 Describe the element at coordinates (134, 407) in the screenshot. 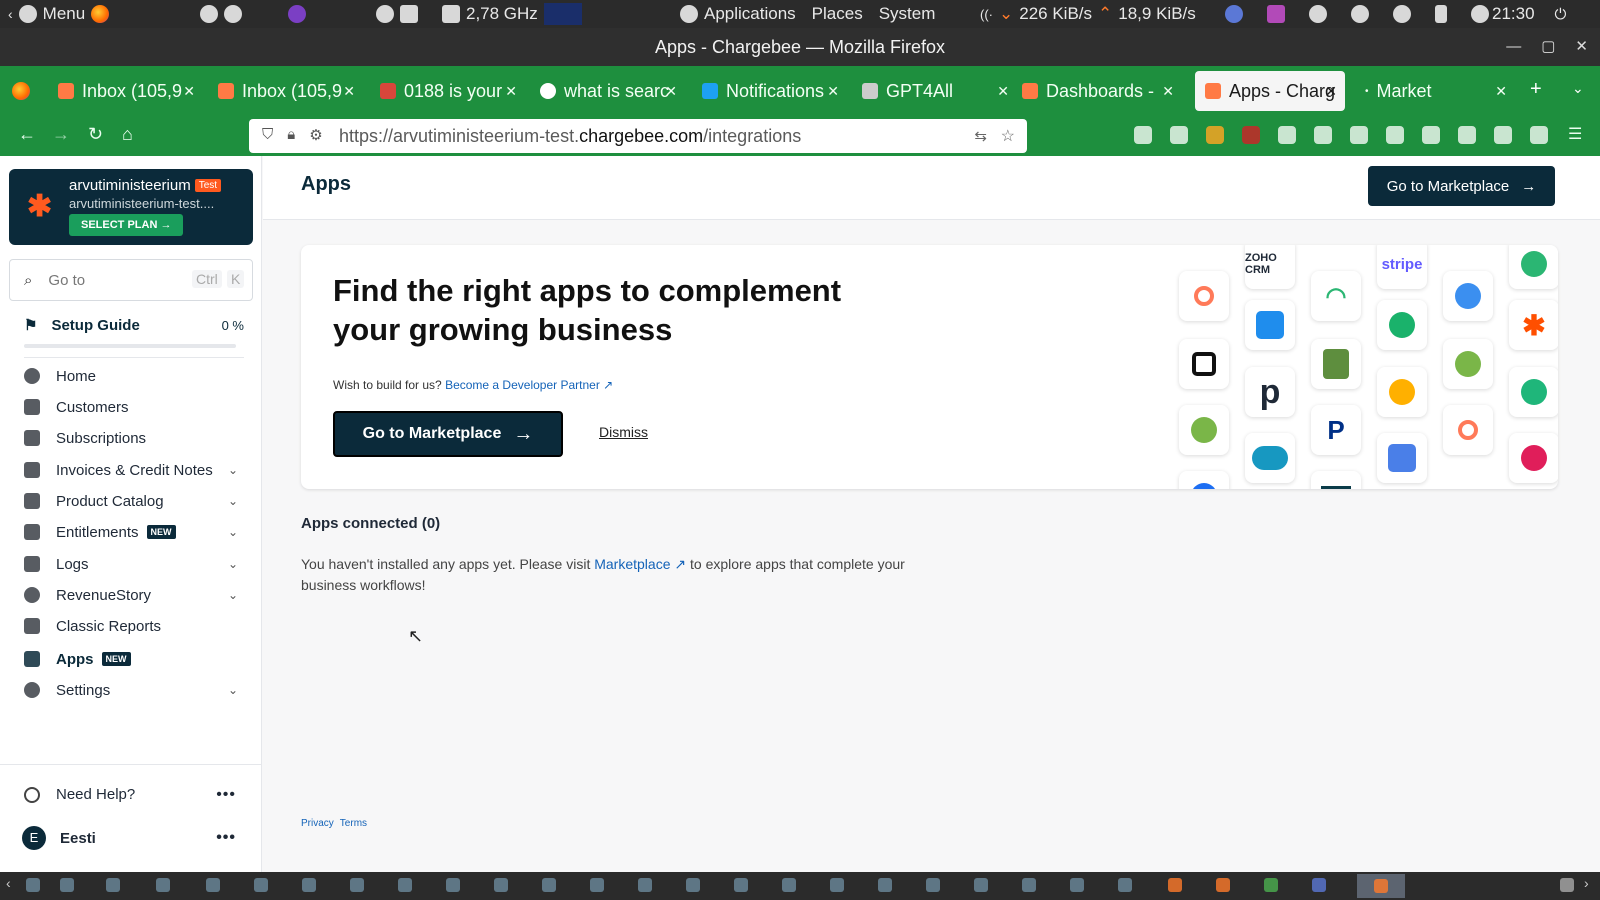

I see `sidebar-item-customers: Customers` at that location.